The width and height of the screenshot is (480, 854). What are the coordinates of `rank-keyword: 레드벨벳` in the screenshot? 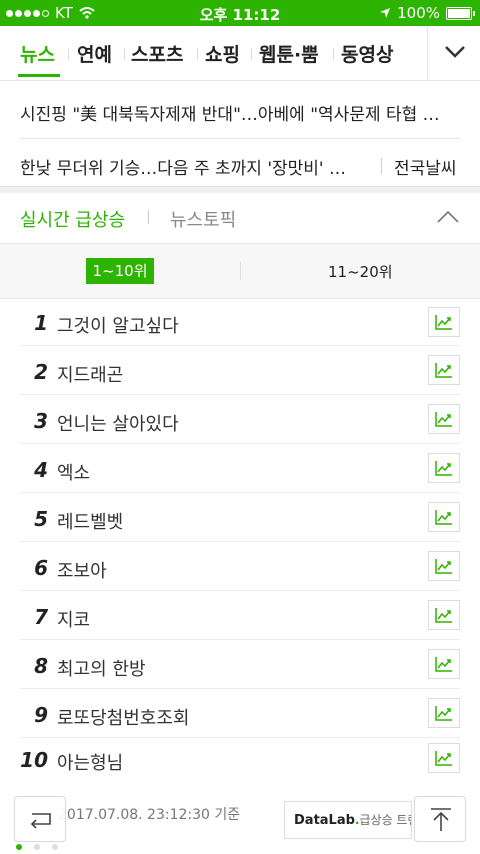 It's located at (90, 521).